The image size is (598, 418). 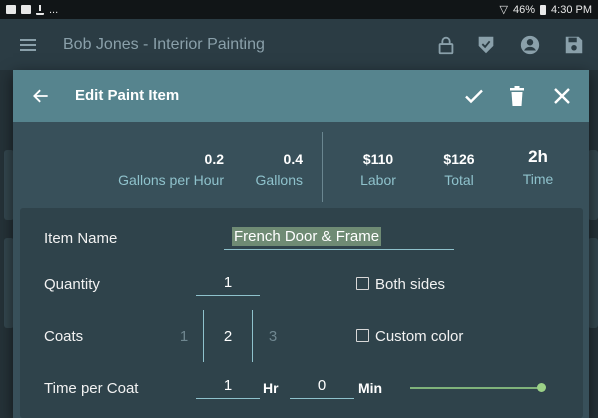 What do you see at coordinates (228, 284) in the screenshot?
I see `quantity-input: 1` at bounding box center [228, 284].